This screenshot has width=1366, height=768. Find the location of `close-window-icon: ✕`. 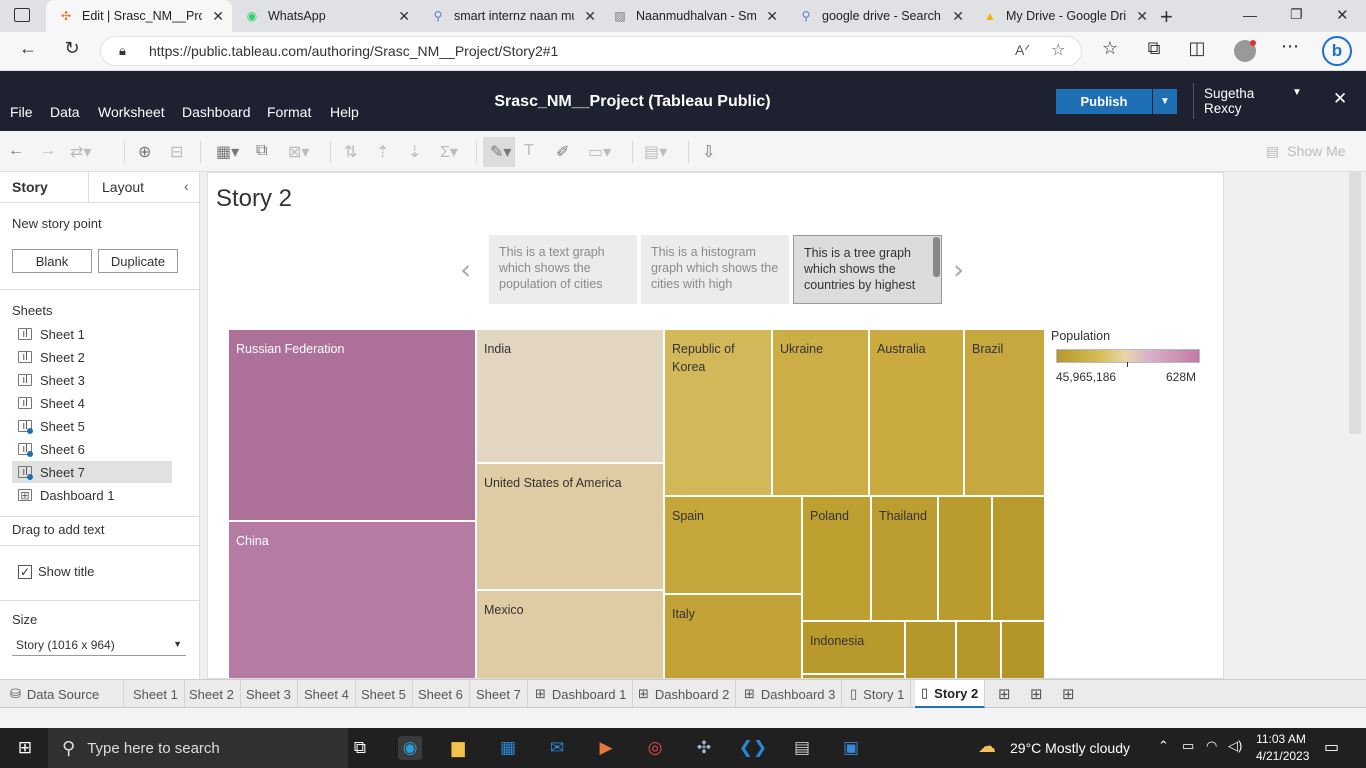

close-window-icon: ✕ is located at coordinates (1342, 15).